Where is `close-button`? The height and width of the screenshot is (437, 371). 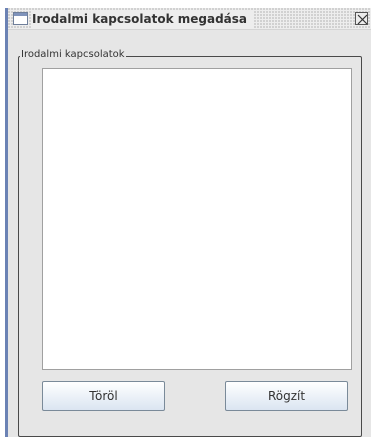
close-button is located at coordinates (361, 18).